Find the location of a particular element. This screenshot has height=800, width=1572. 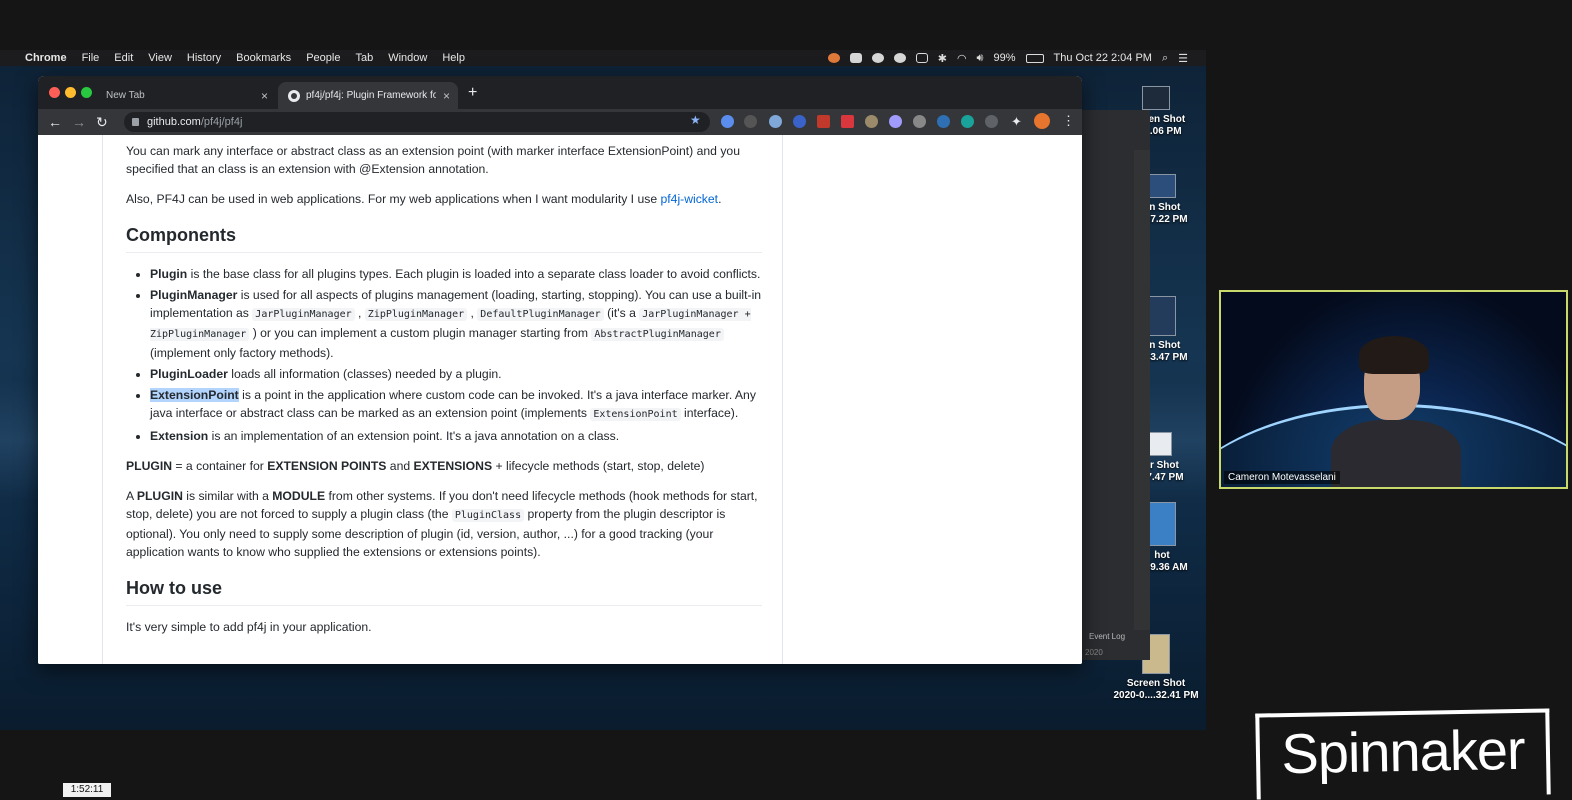

forward-arrow-icon: → is located at coordinates (79, 122).